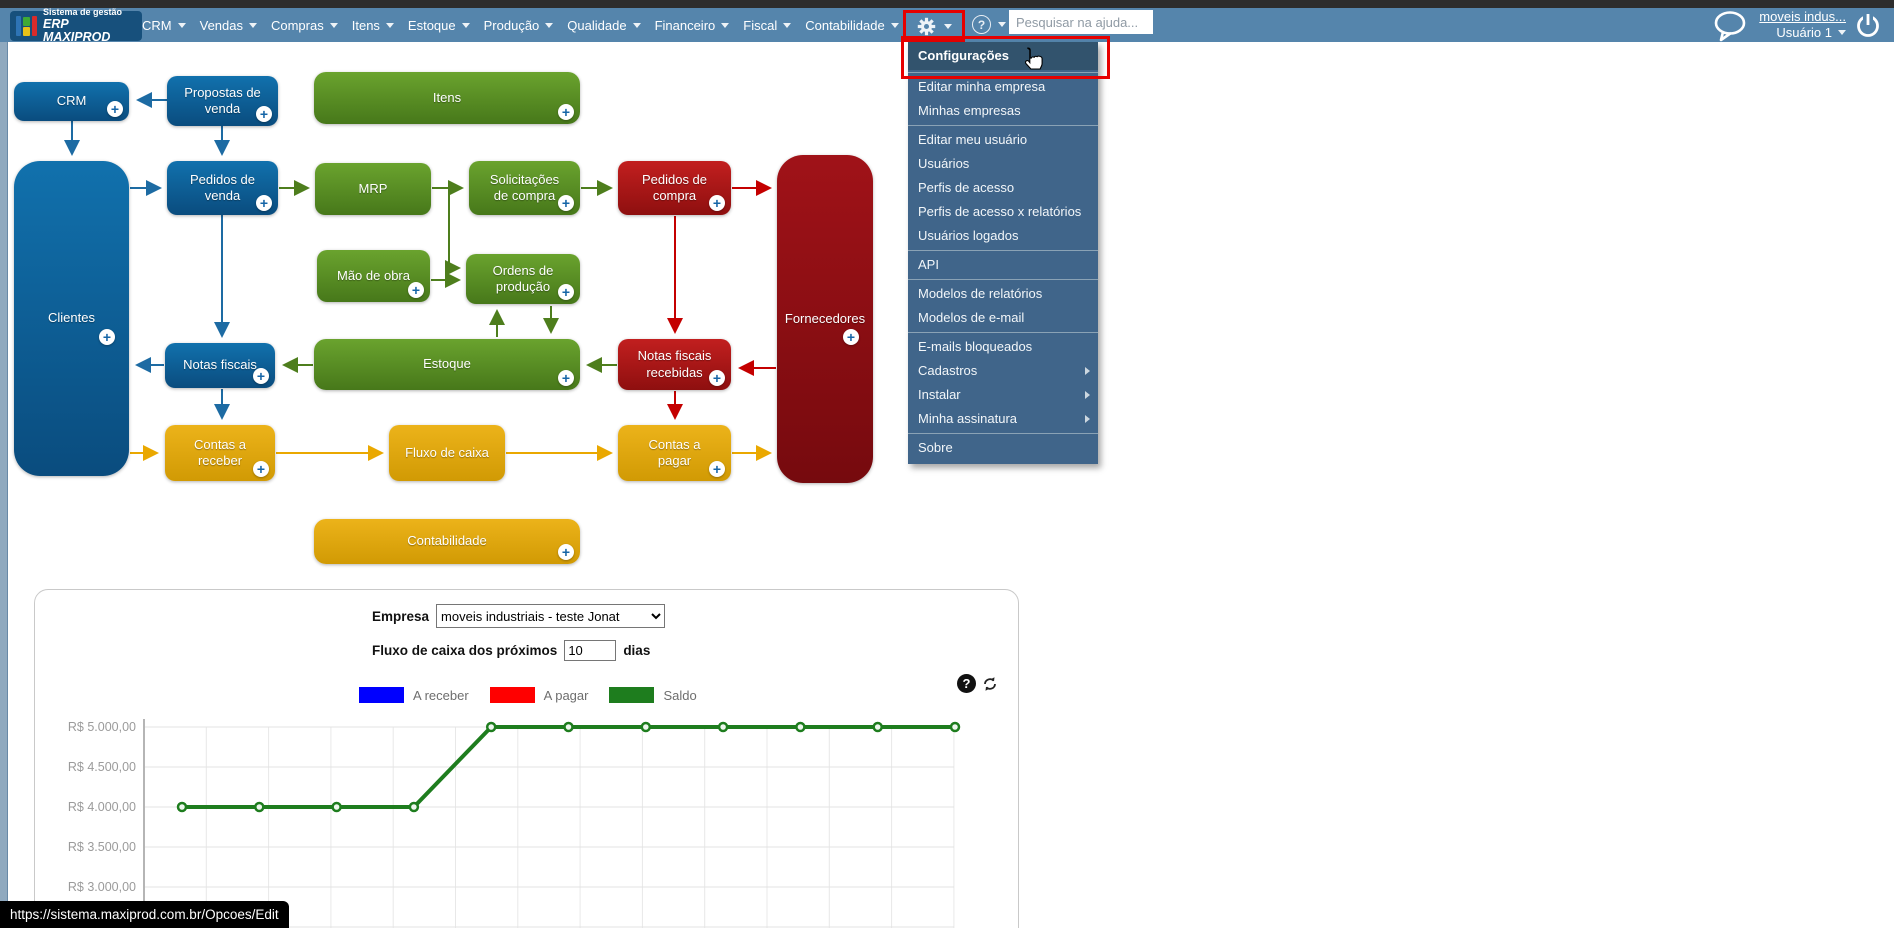  Describe the element at coordinates (1002, 24) in the screenshot. I see `help-caret-icon` at that location.